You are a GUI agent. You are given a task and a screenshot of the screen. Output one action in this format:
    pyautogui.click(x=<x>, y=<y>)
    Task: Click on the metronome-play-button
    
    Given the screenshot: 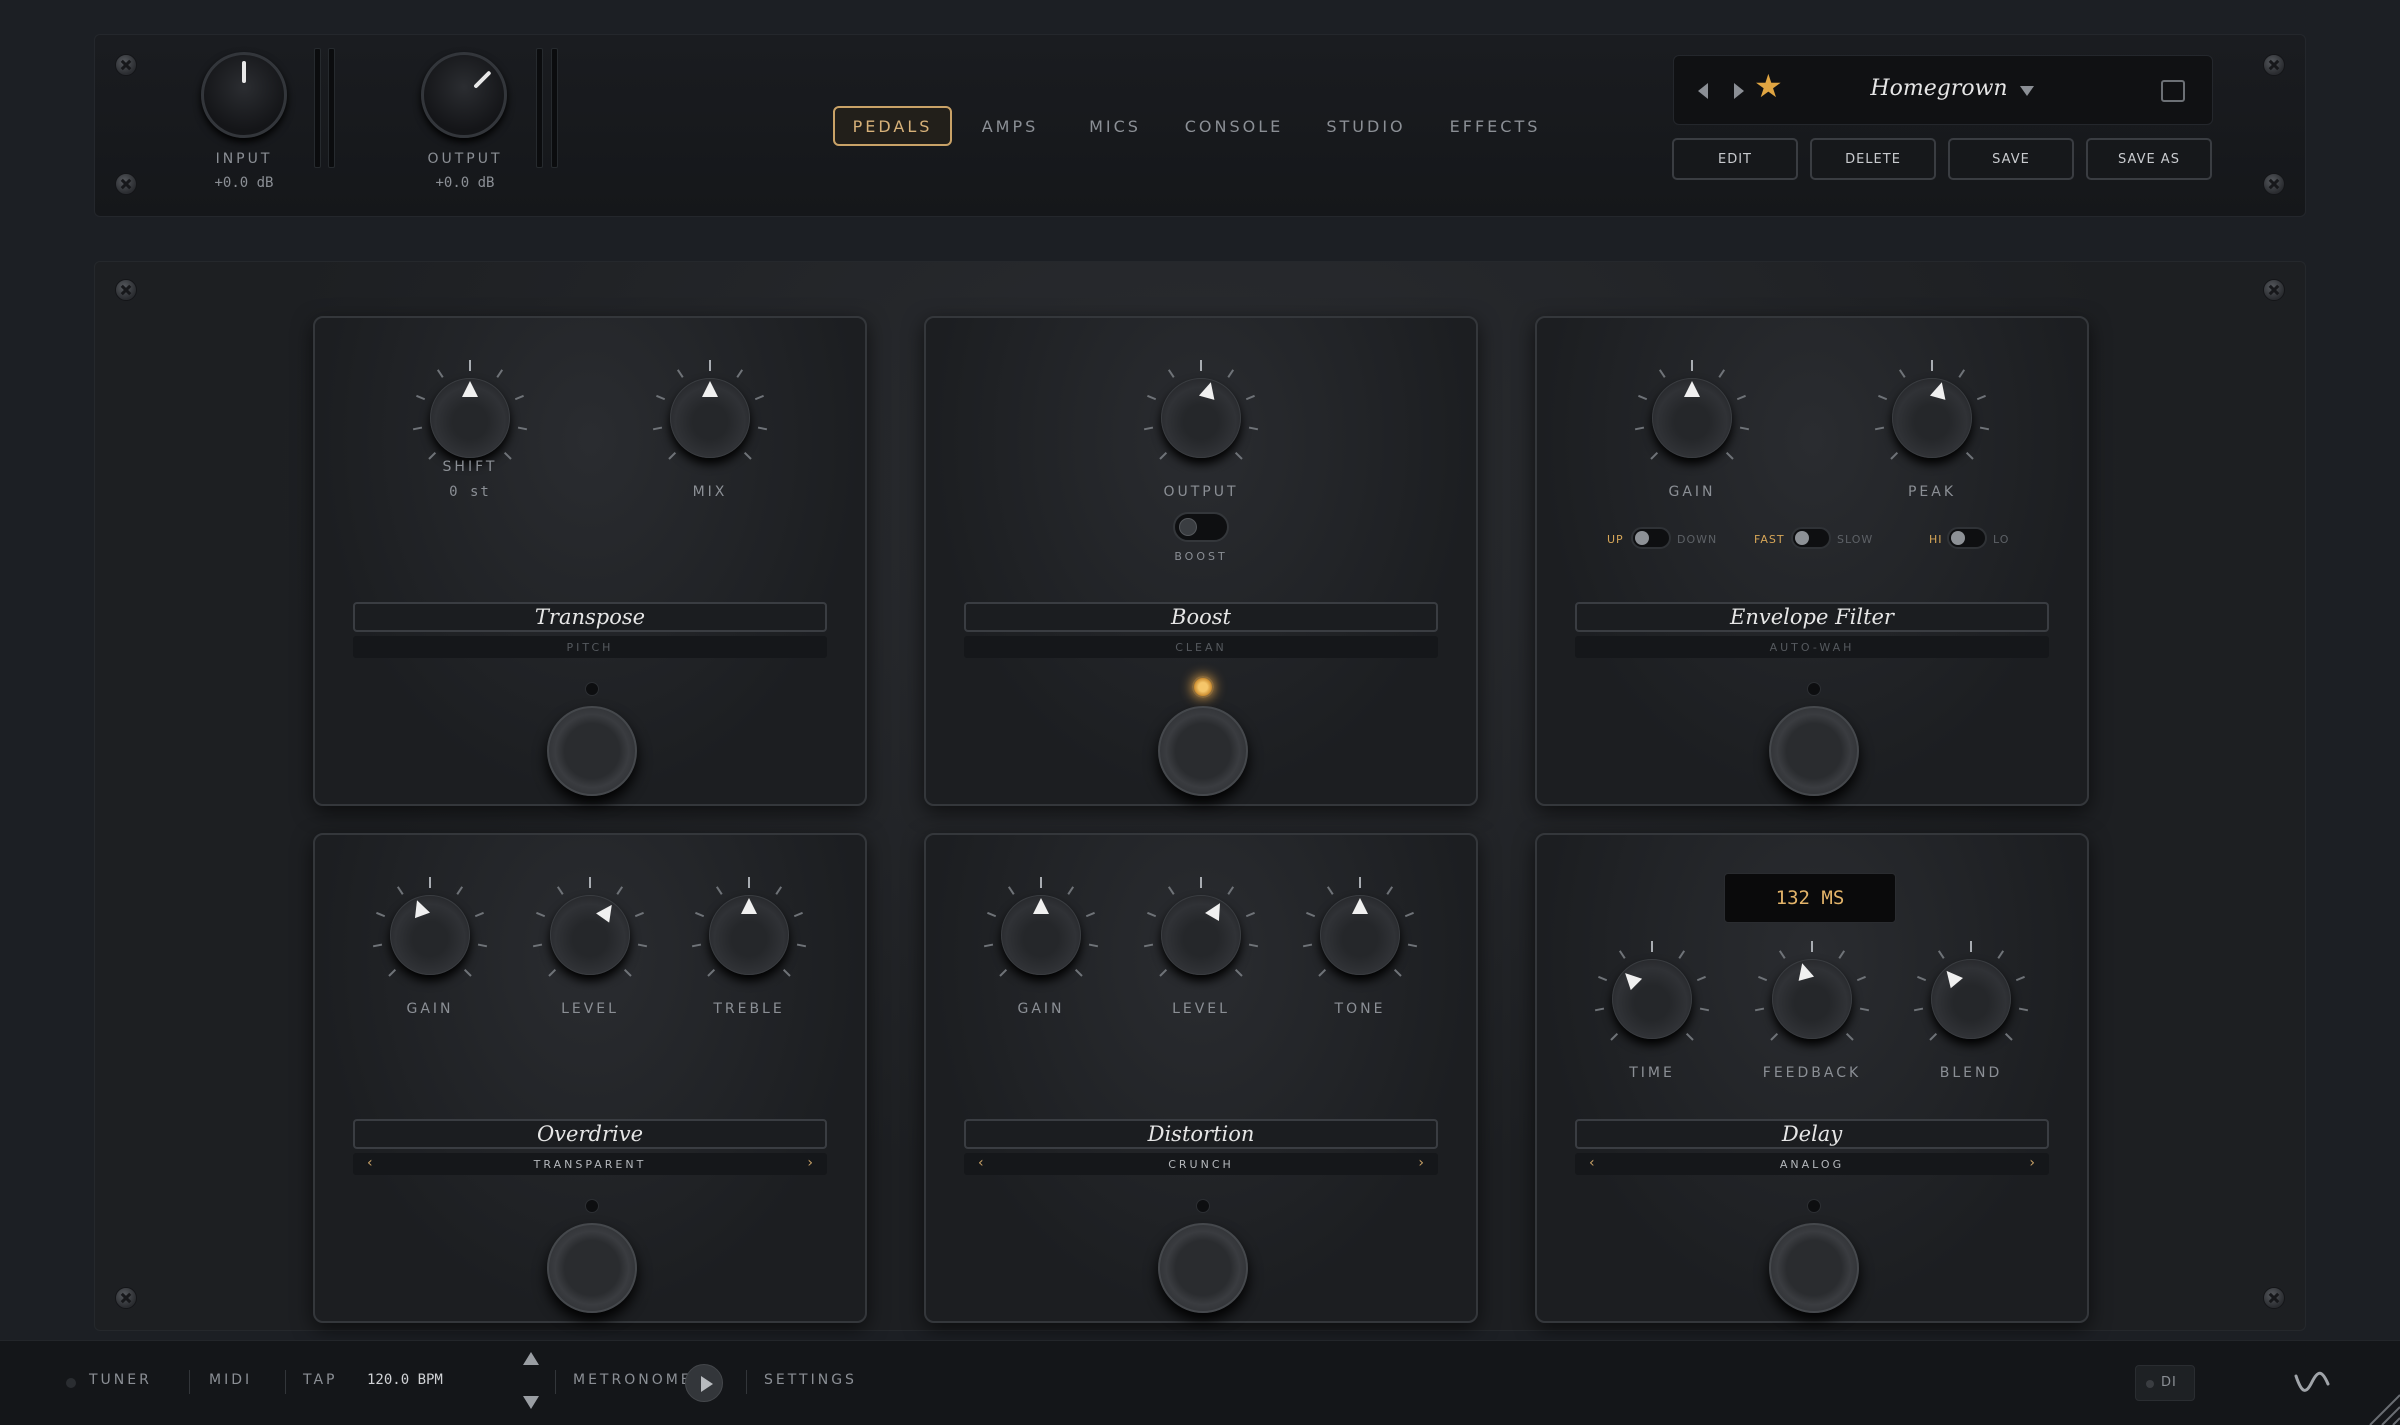 What is the action you would take?
    pyautogui.click(x=704, y=1383)
    